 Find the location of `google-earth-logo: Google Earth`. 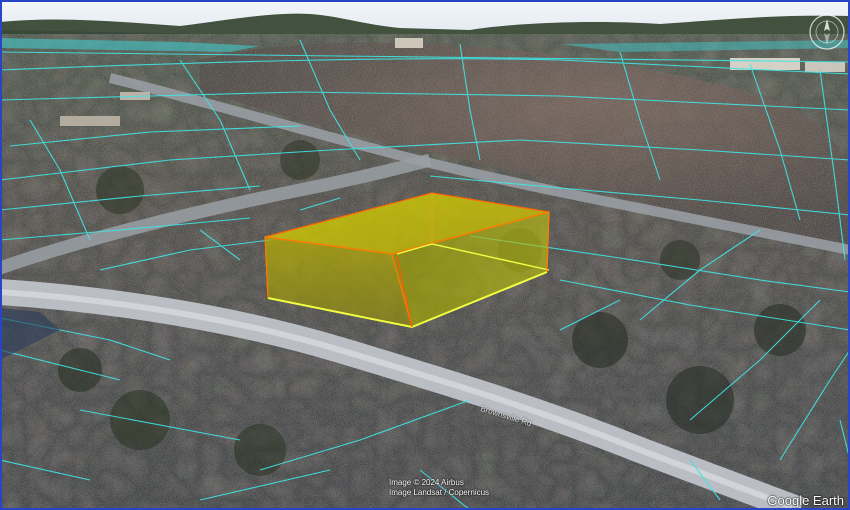

google-earth-logo: Google Earth is located at coordinates (805, 500).